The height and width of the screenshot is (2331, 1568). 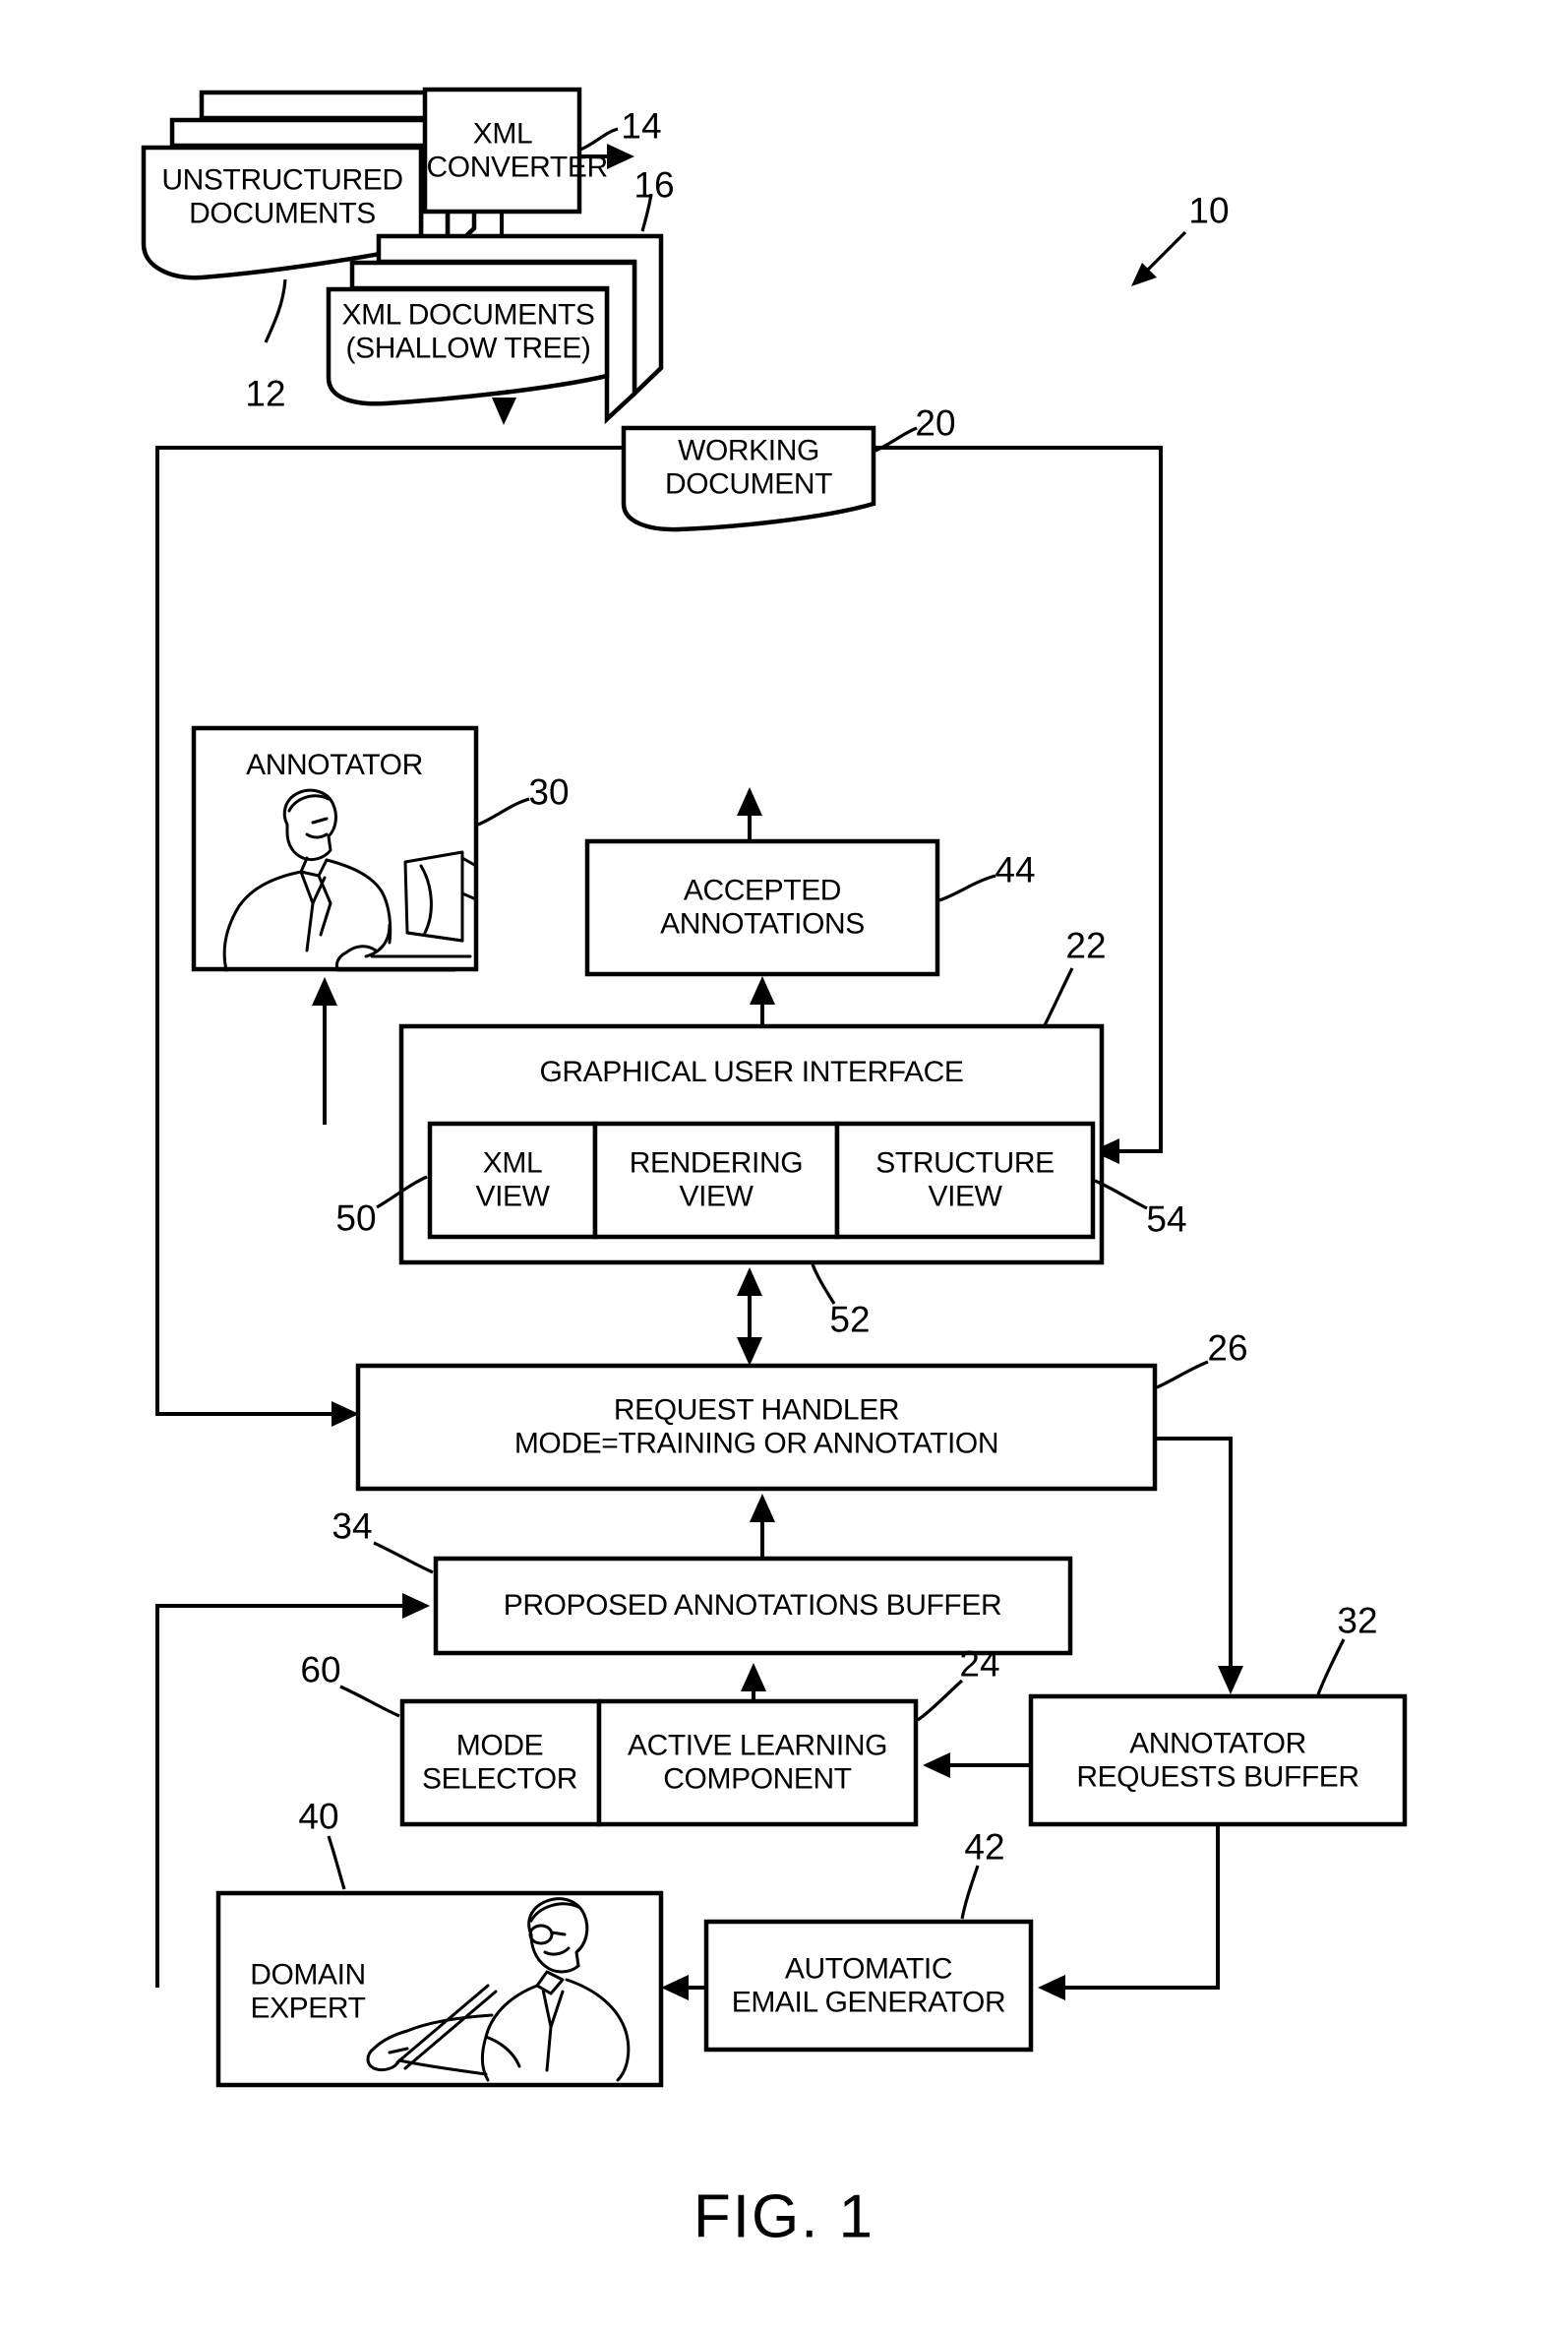 I want to click on ref-24: 24, so click(x=980, y=1664).